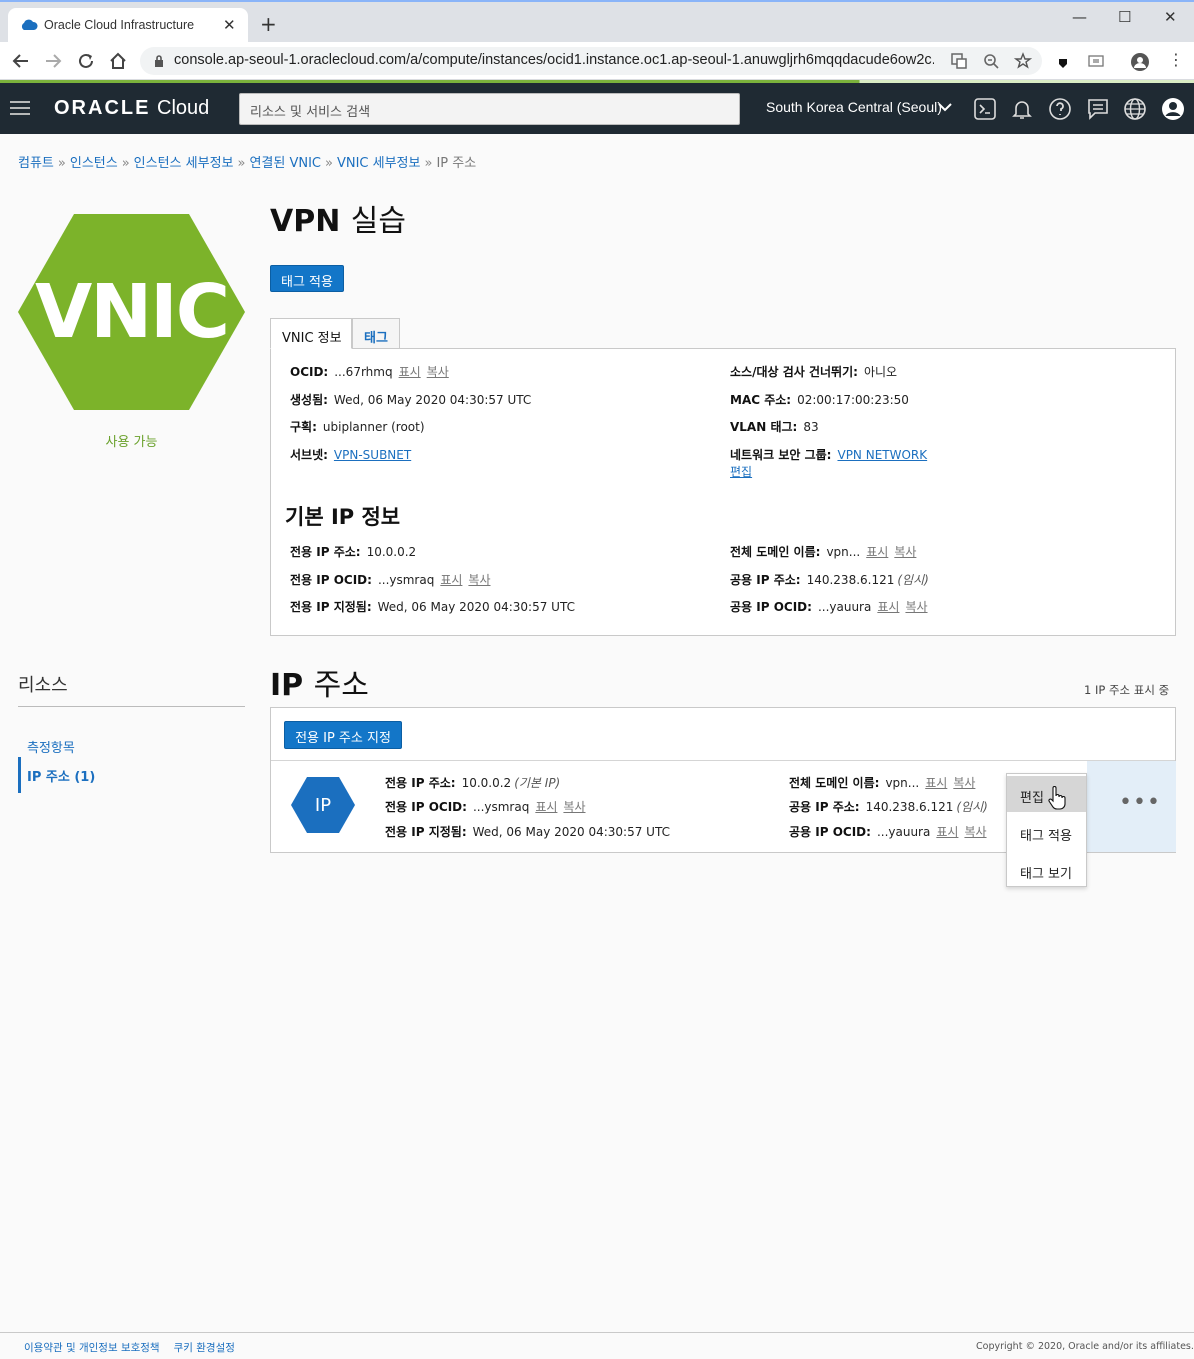 This screenshot has height=1359, width=1194. What do you see at coordinates (131, 706) in the screenshot?
I see `resources-divider` at bounding box center [131, 706].